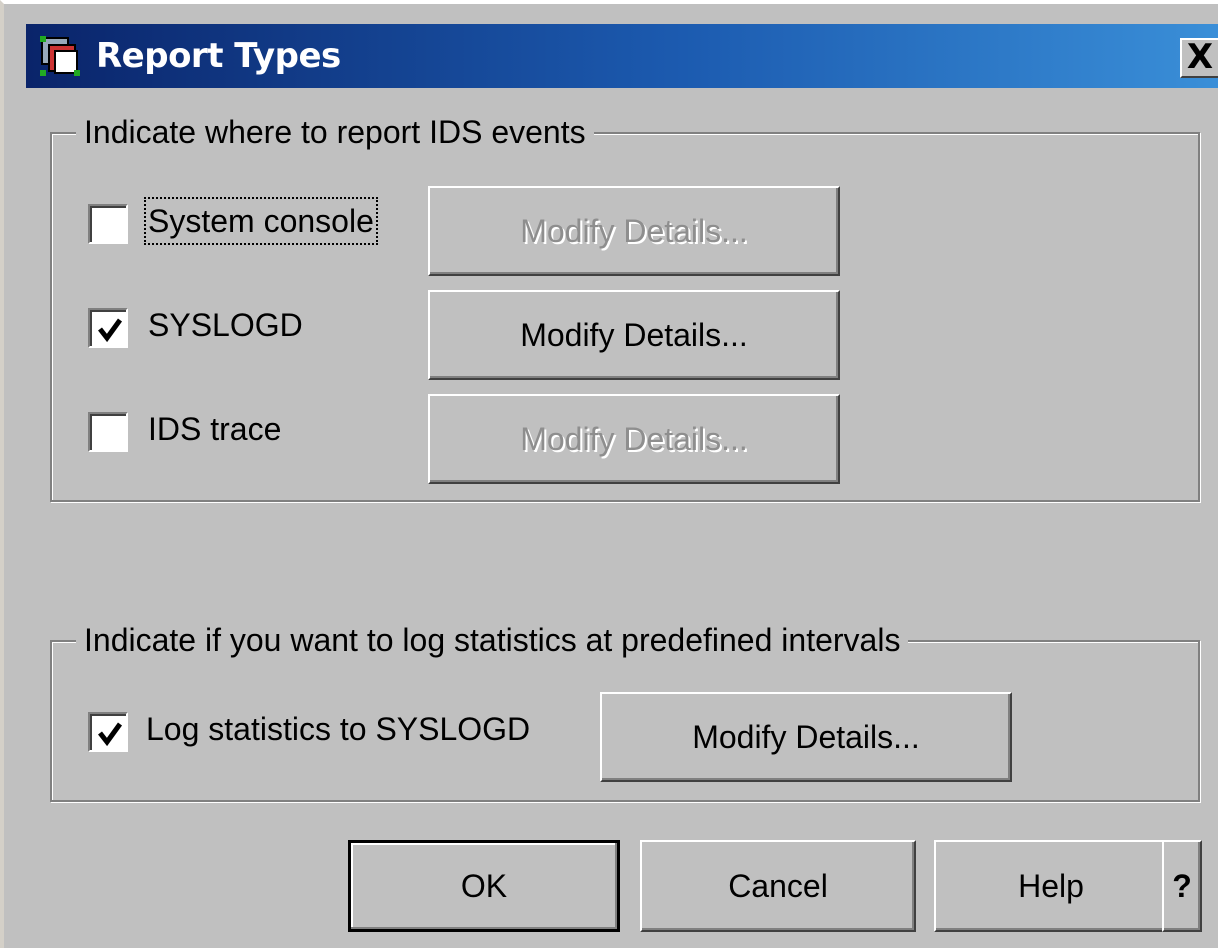 The width and height of the screenshot is (1218, 948). What do you see at coordinates (108, 224) in the screenshot?
I see `system-console-checkbox` at bounding box center [108, 224].